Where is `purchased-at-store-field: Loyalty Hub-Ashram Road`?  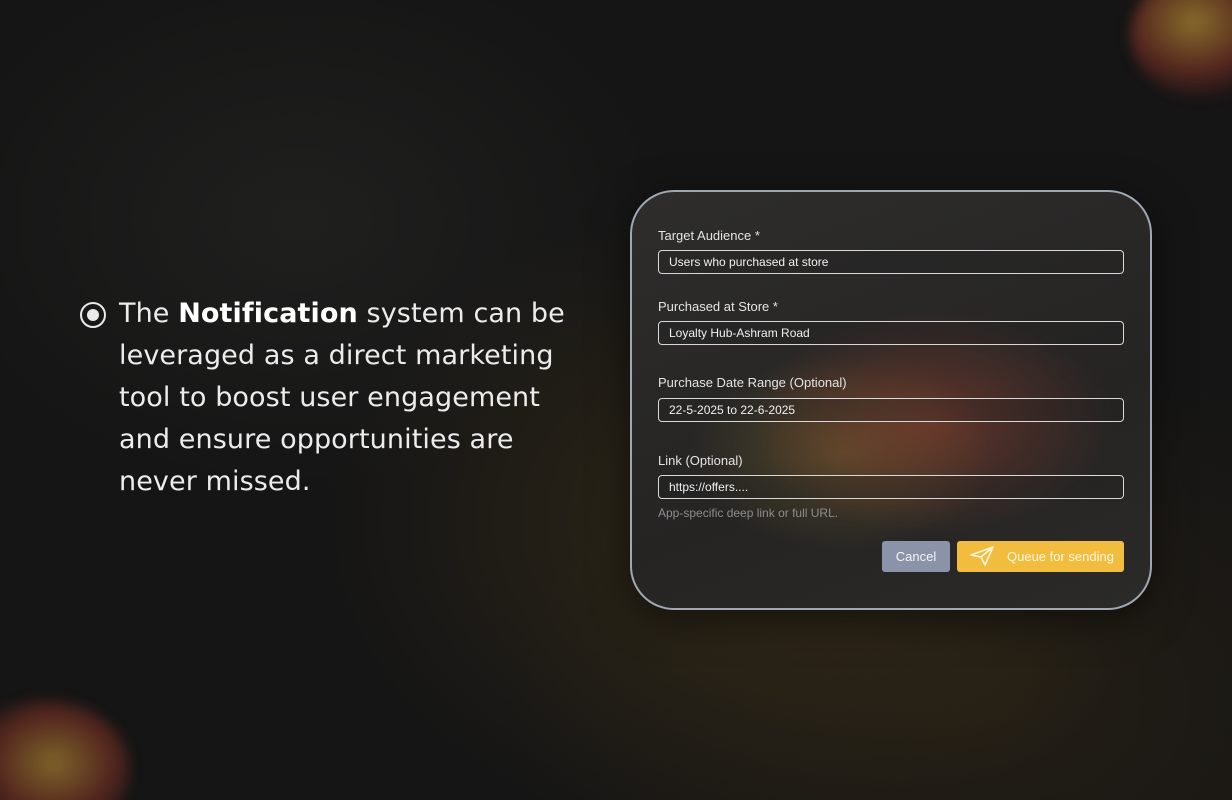 purchased-at-store-field: Loyalty Hub-Ashram Road is located at coordinates (891, 333).